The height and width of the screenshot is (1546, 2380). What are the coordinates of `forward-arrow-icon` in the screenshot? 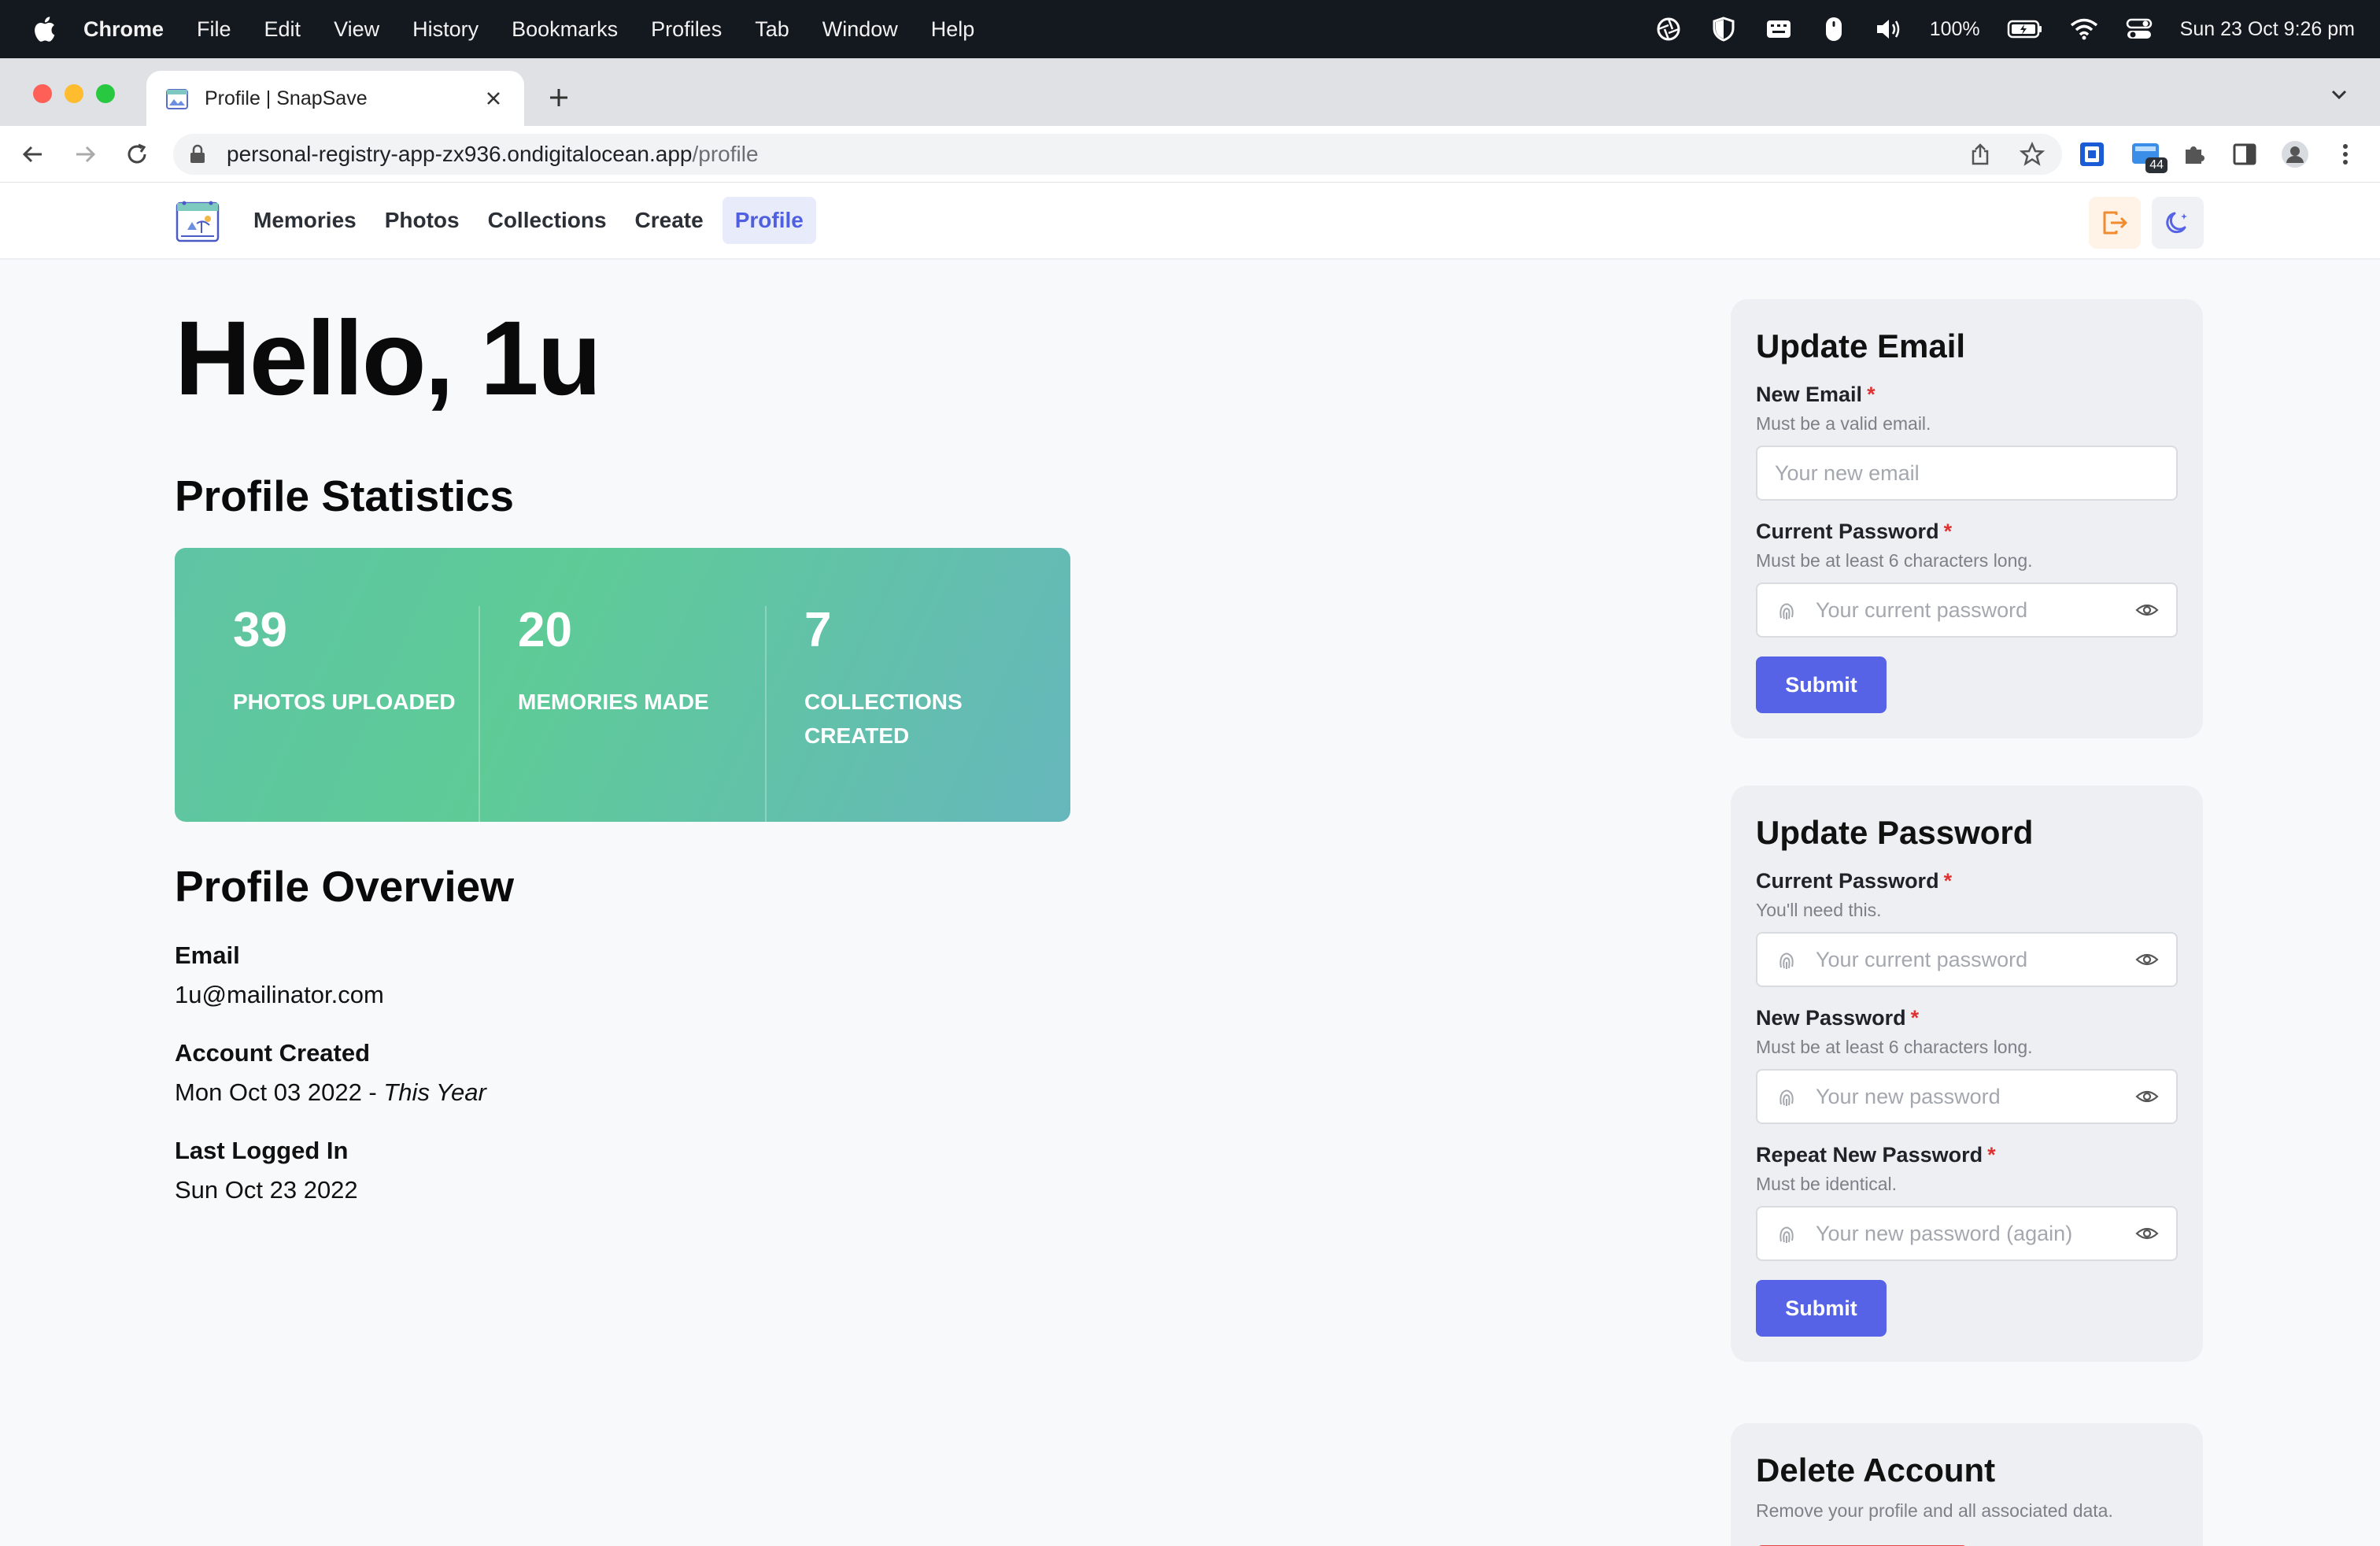 It's located at (85, 154).